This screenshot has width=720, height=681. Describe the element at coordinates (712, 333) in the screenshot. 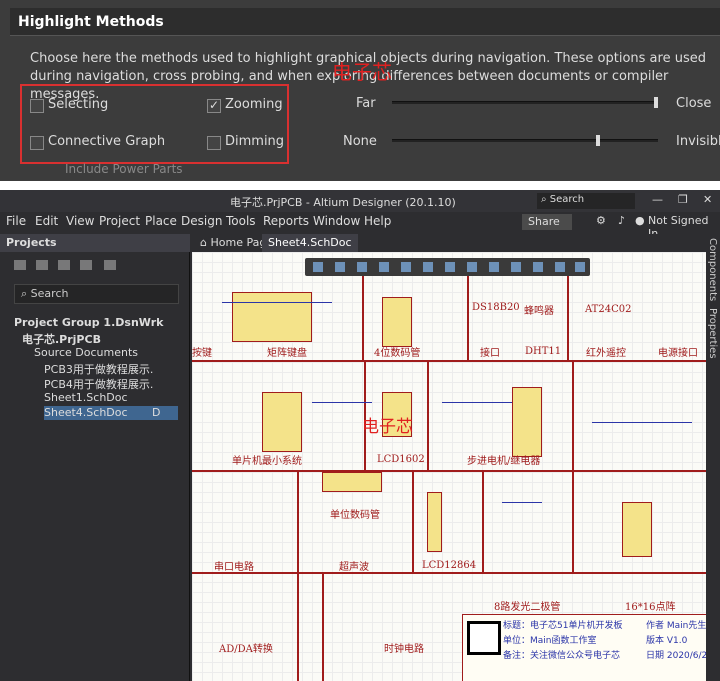

I see `properties-side-tab: Properties` at that location.